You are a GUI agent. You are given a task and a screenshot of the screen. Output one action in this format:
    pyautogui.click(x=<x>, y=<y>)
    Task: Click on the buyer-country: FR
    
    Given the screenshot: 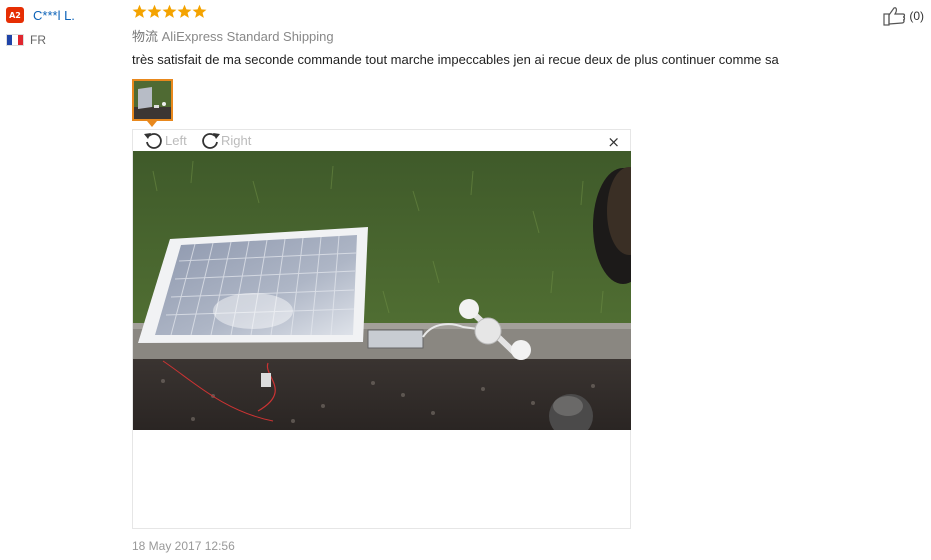 What is the action you would take?
    pyautogui.click(x=38, y=40)
    